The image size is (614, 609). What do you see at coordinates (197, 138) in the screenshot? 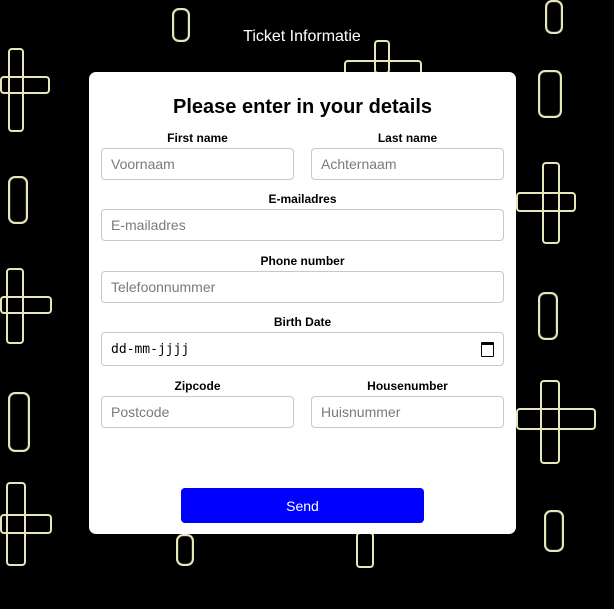
I see `first-name-label: First name` at bounding box center [197, 138].